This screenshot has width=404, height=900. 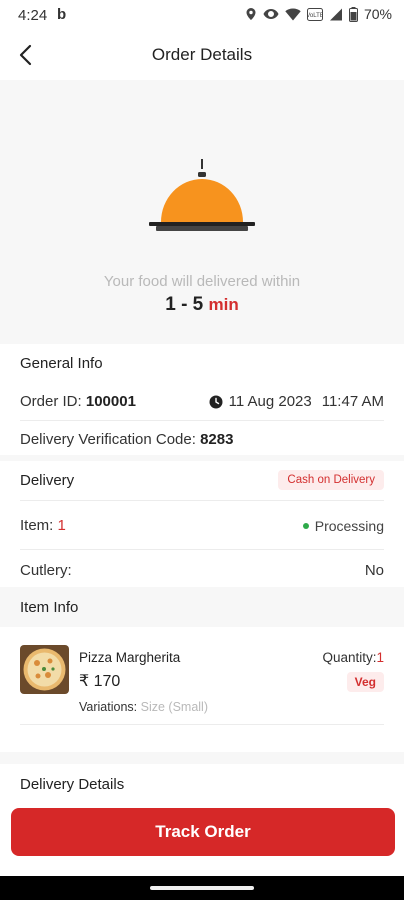 I want to click on status-time: 4:24, so click(x=33, y=15).